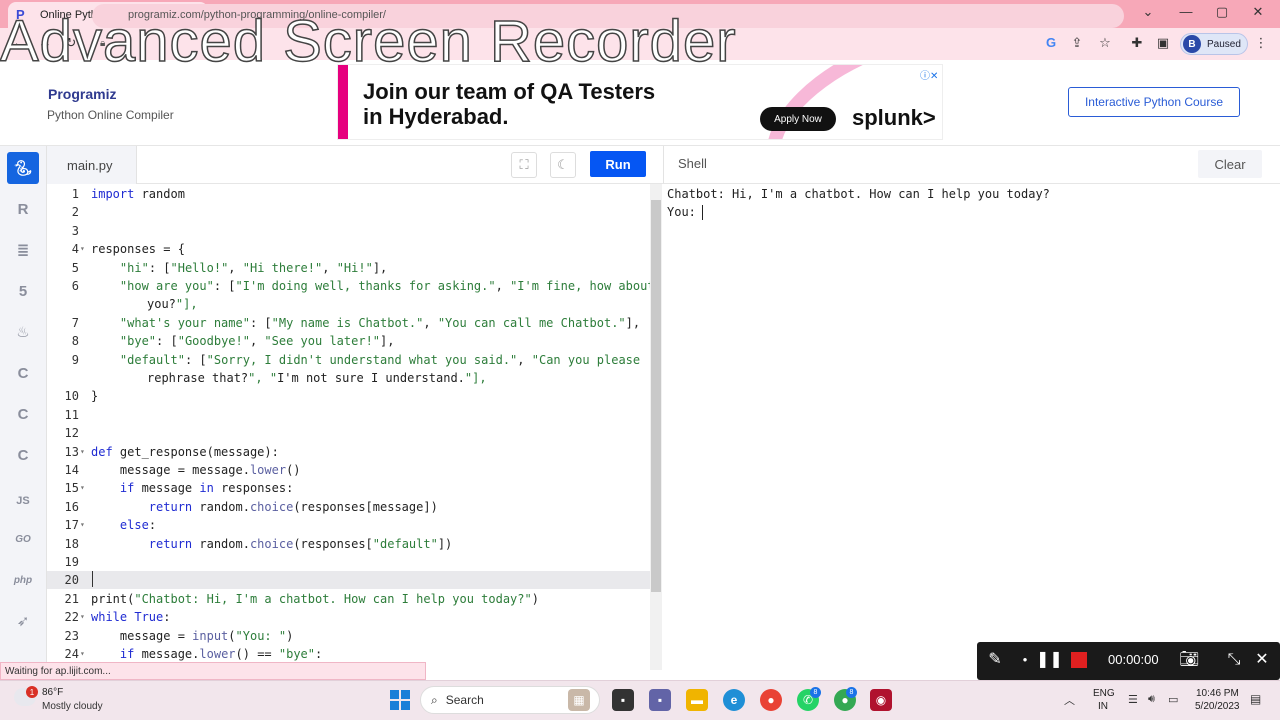  What do you see at coordinates (1214, 44) in the screenshot?
I see `profile-button: B Paused` at bounding box center [1214, 44].